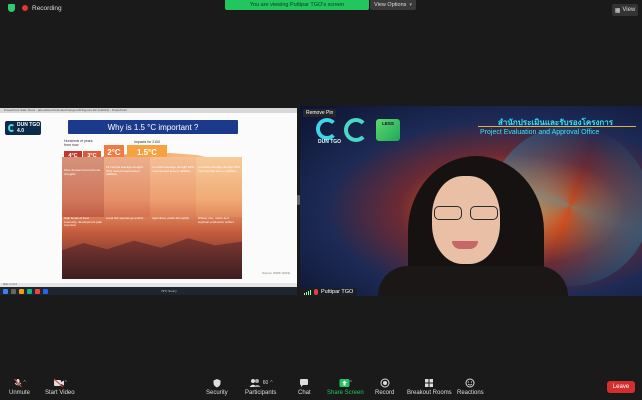 This screenshot has width=642, height=400. I want to click on person-face, so click(466, 220).